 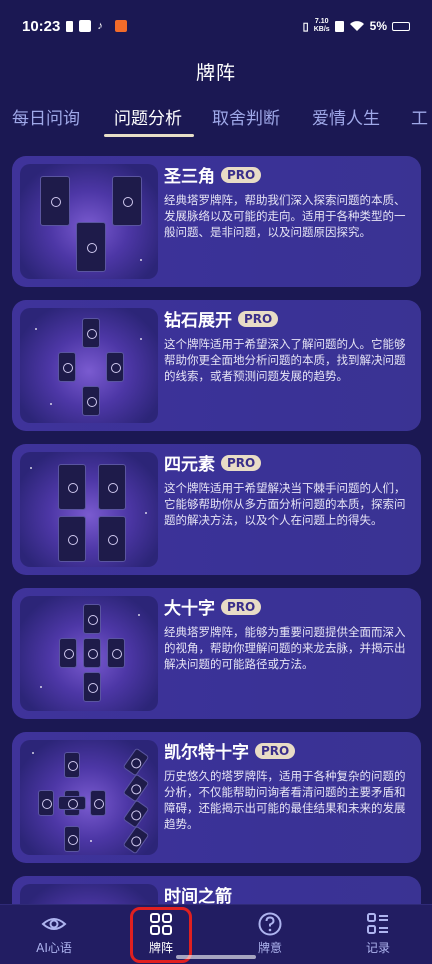 What do you see at coordinates (215, 73) in the screenshot?
I see `page-title: 牌阵` at bounding box center [215, 73].